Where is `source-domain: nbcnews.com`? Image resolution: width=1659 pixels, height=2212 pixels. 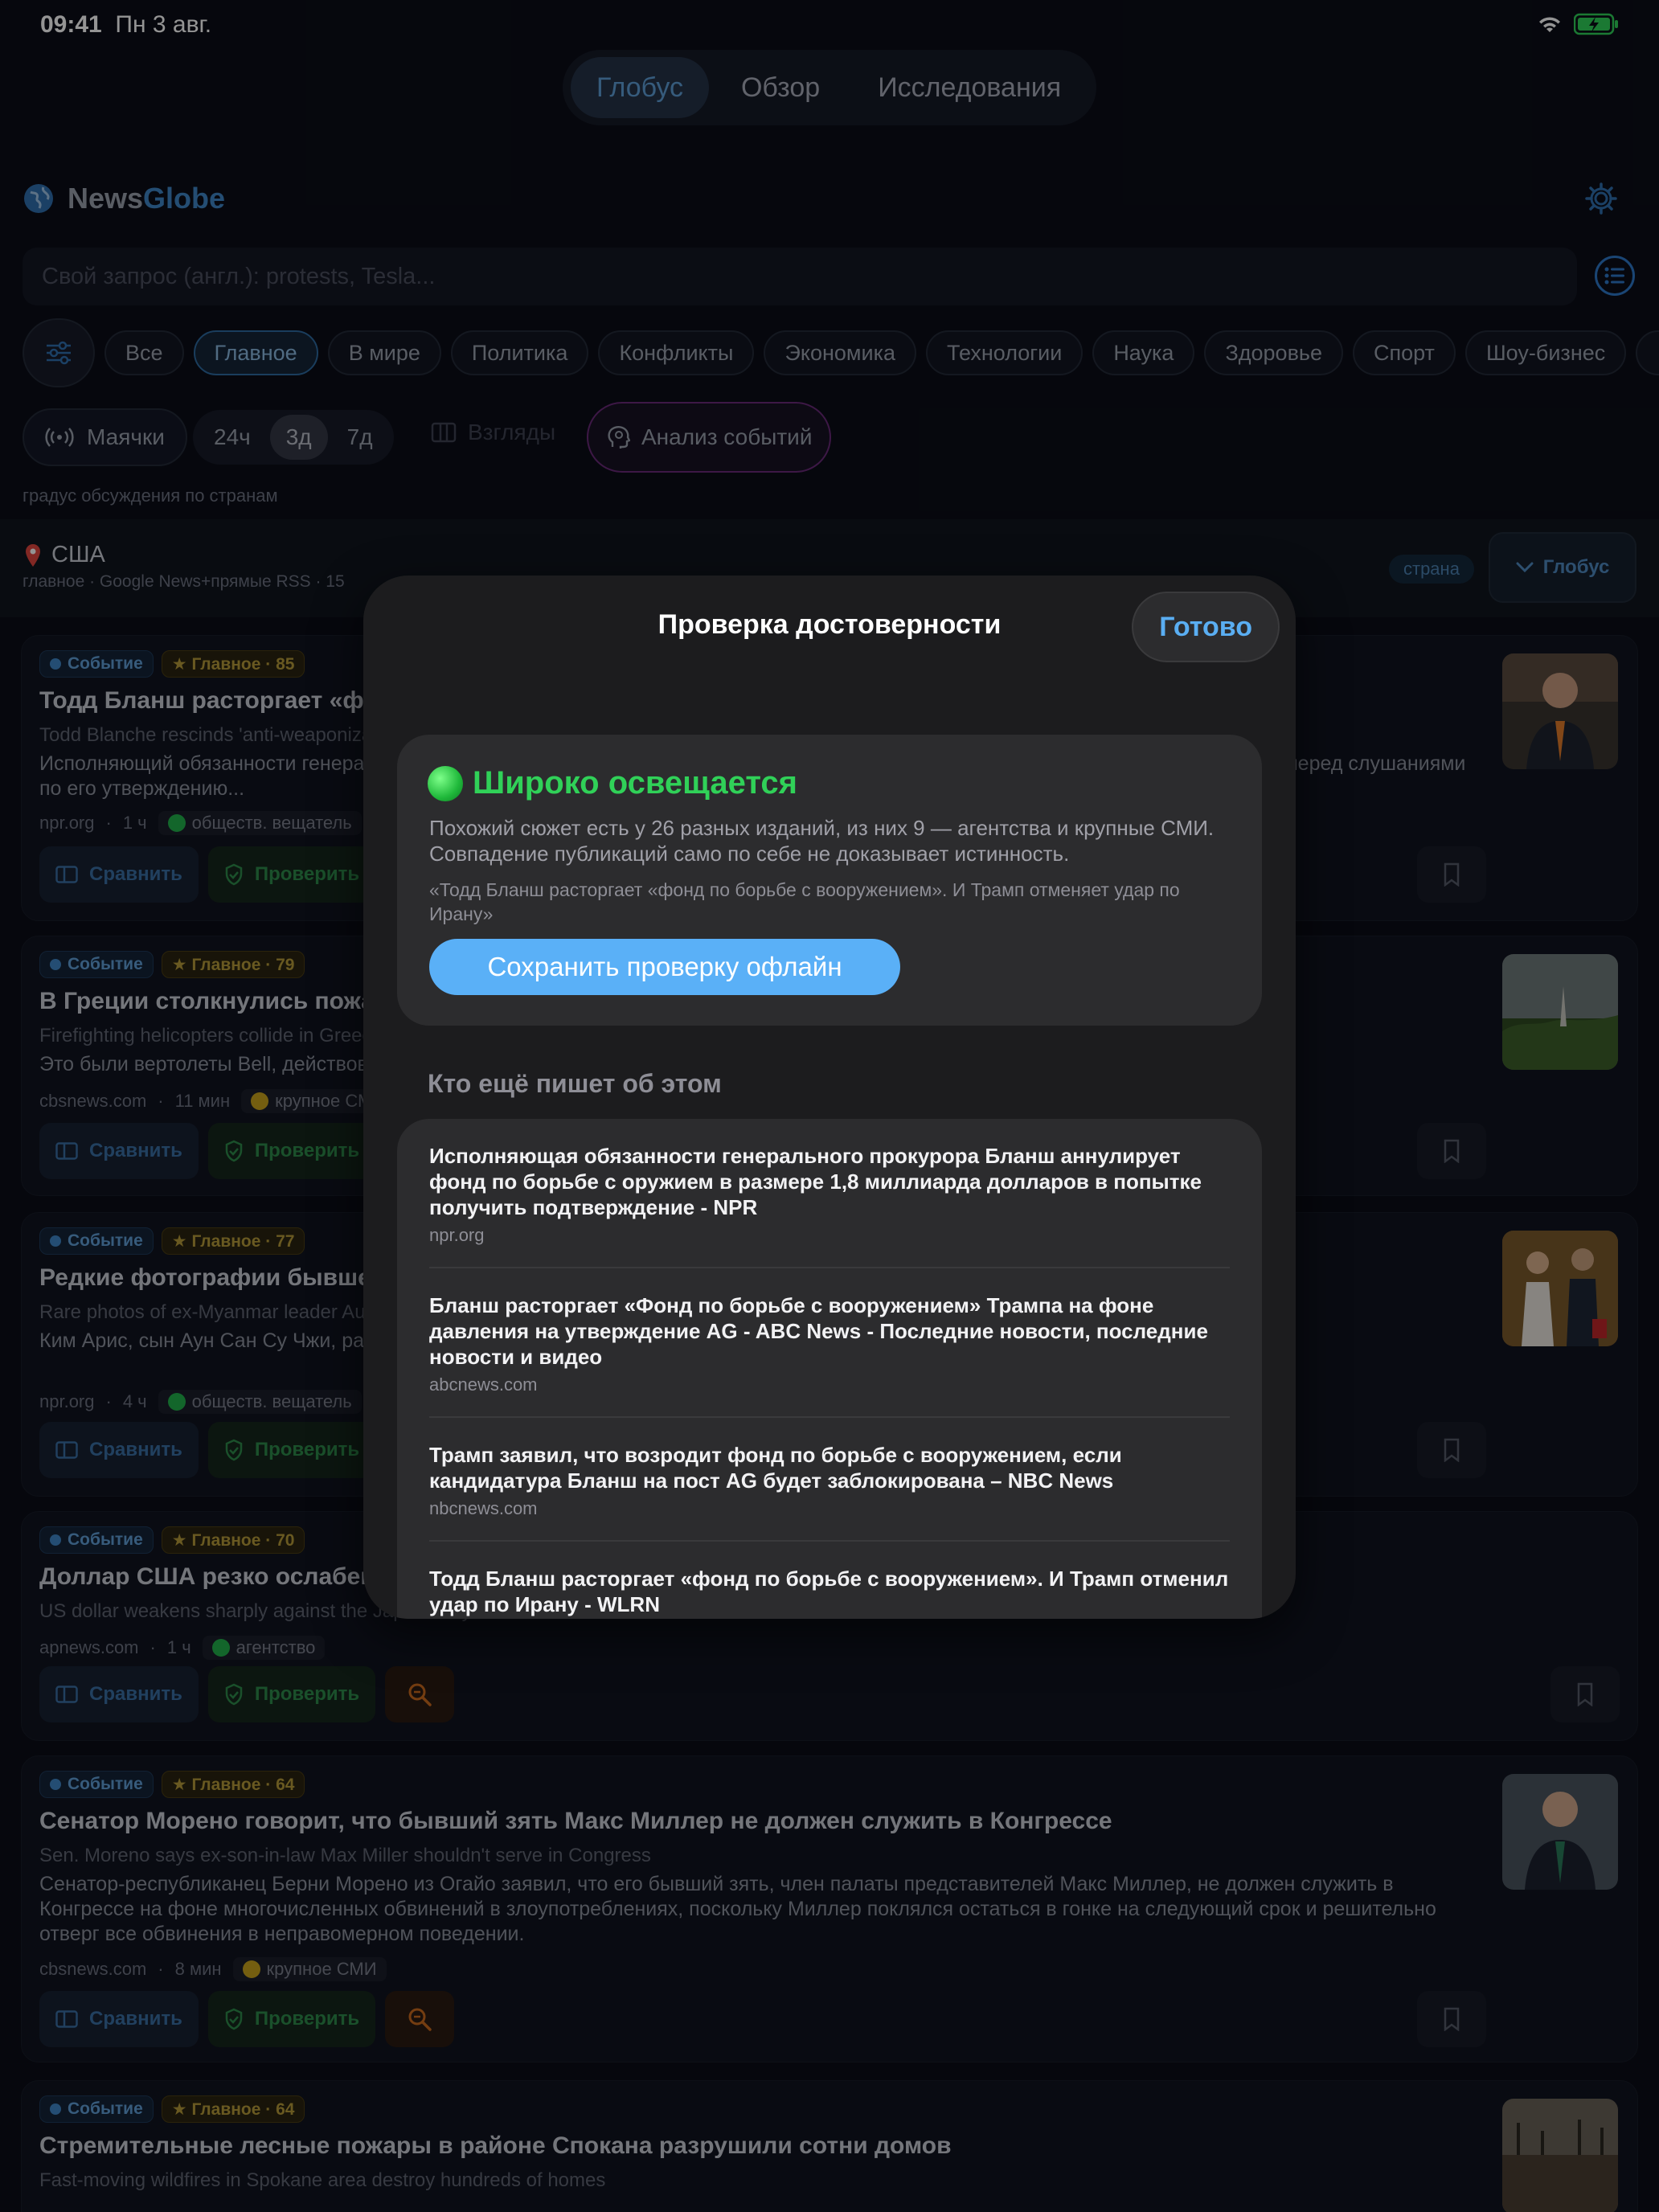
source-domain: nbcnews.com is located at coordinates (484, 1508).